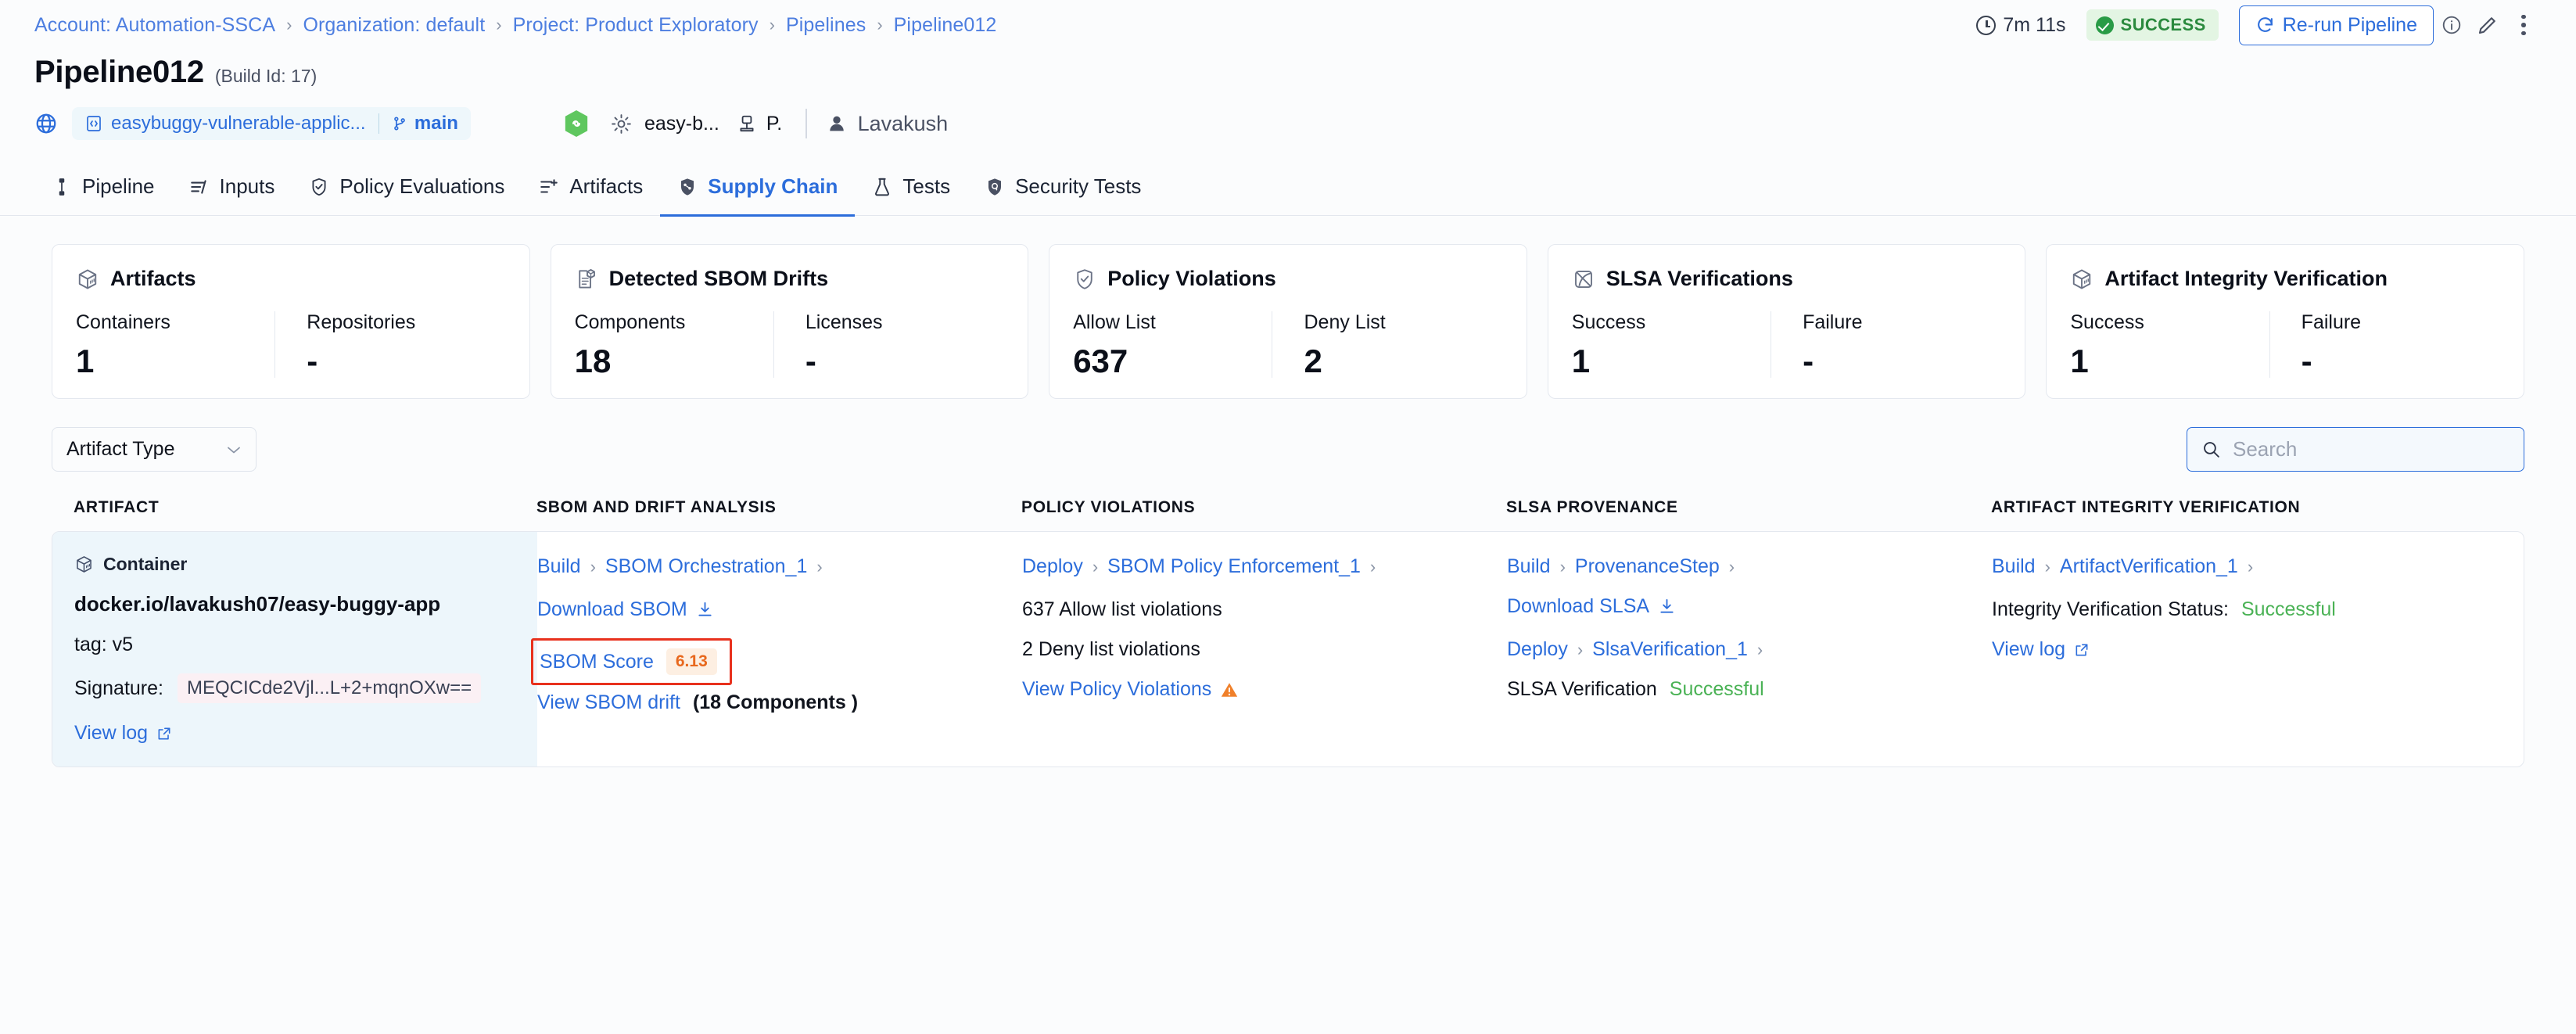  I want to click on slsa-verification-status-row: SLSA Verification Successful, so click(1749, 689).